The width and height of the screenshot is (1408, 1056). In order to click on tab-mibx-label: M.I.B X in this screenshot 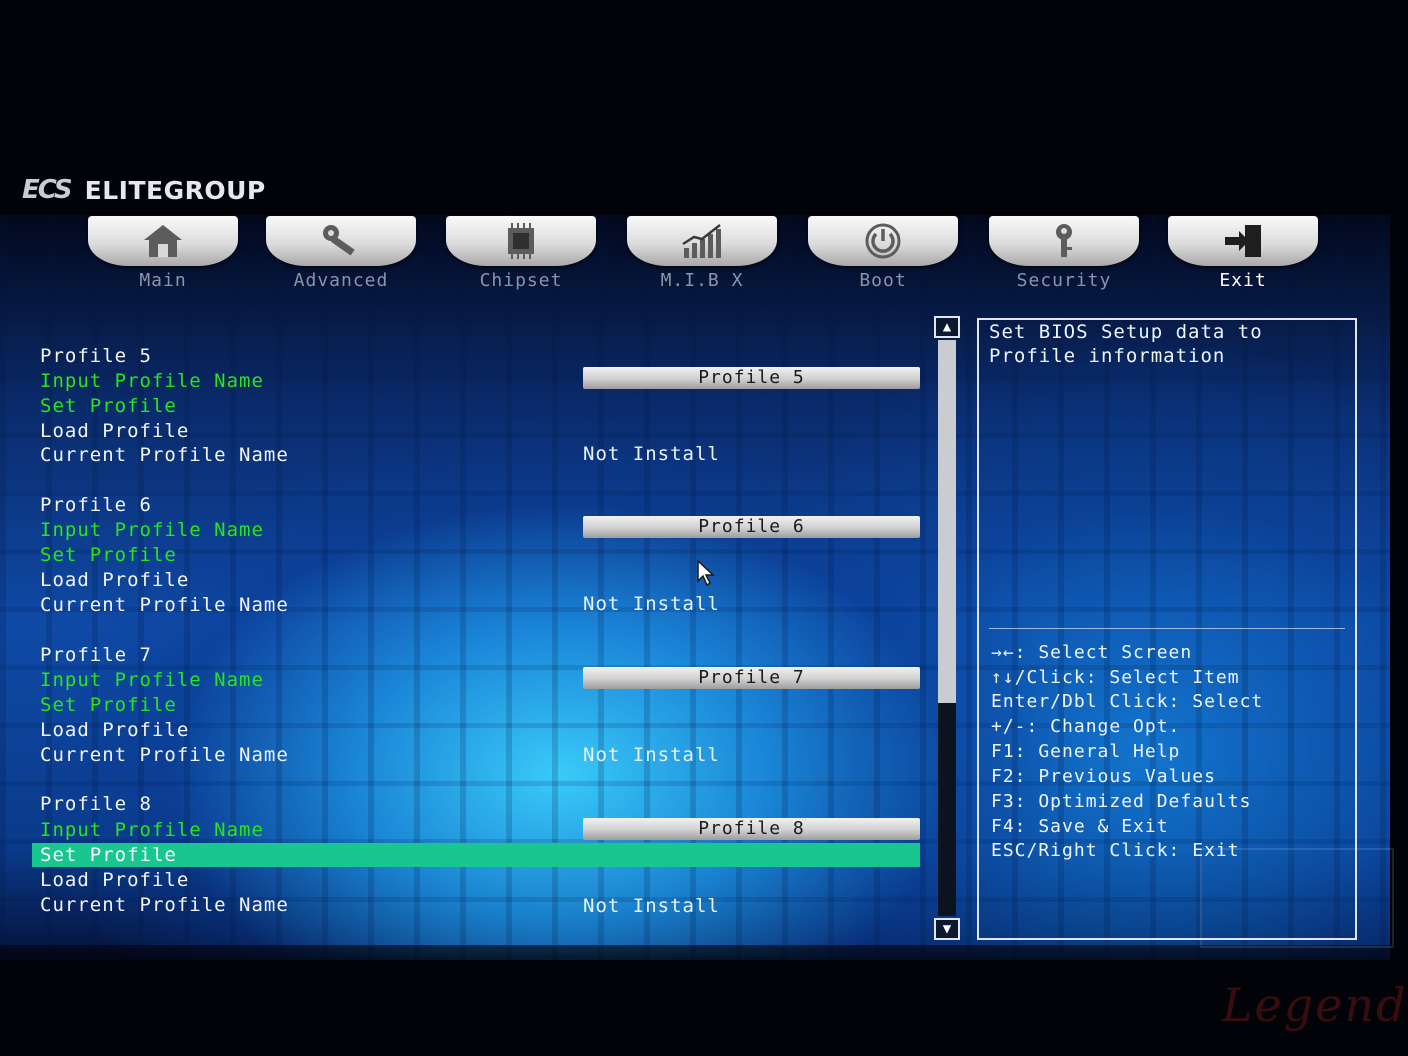, I will do `click(702, 280)`.